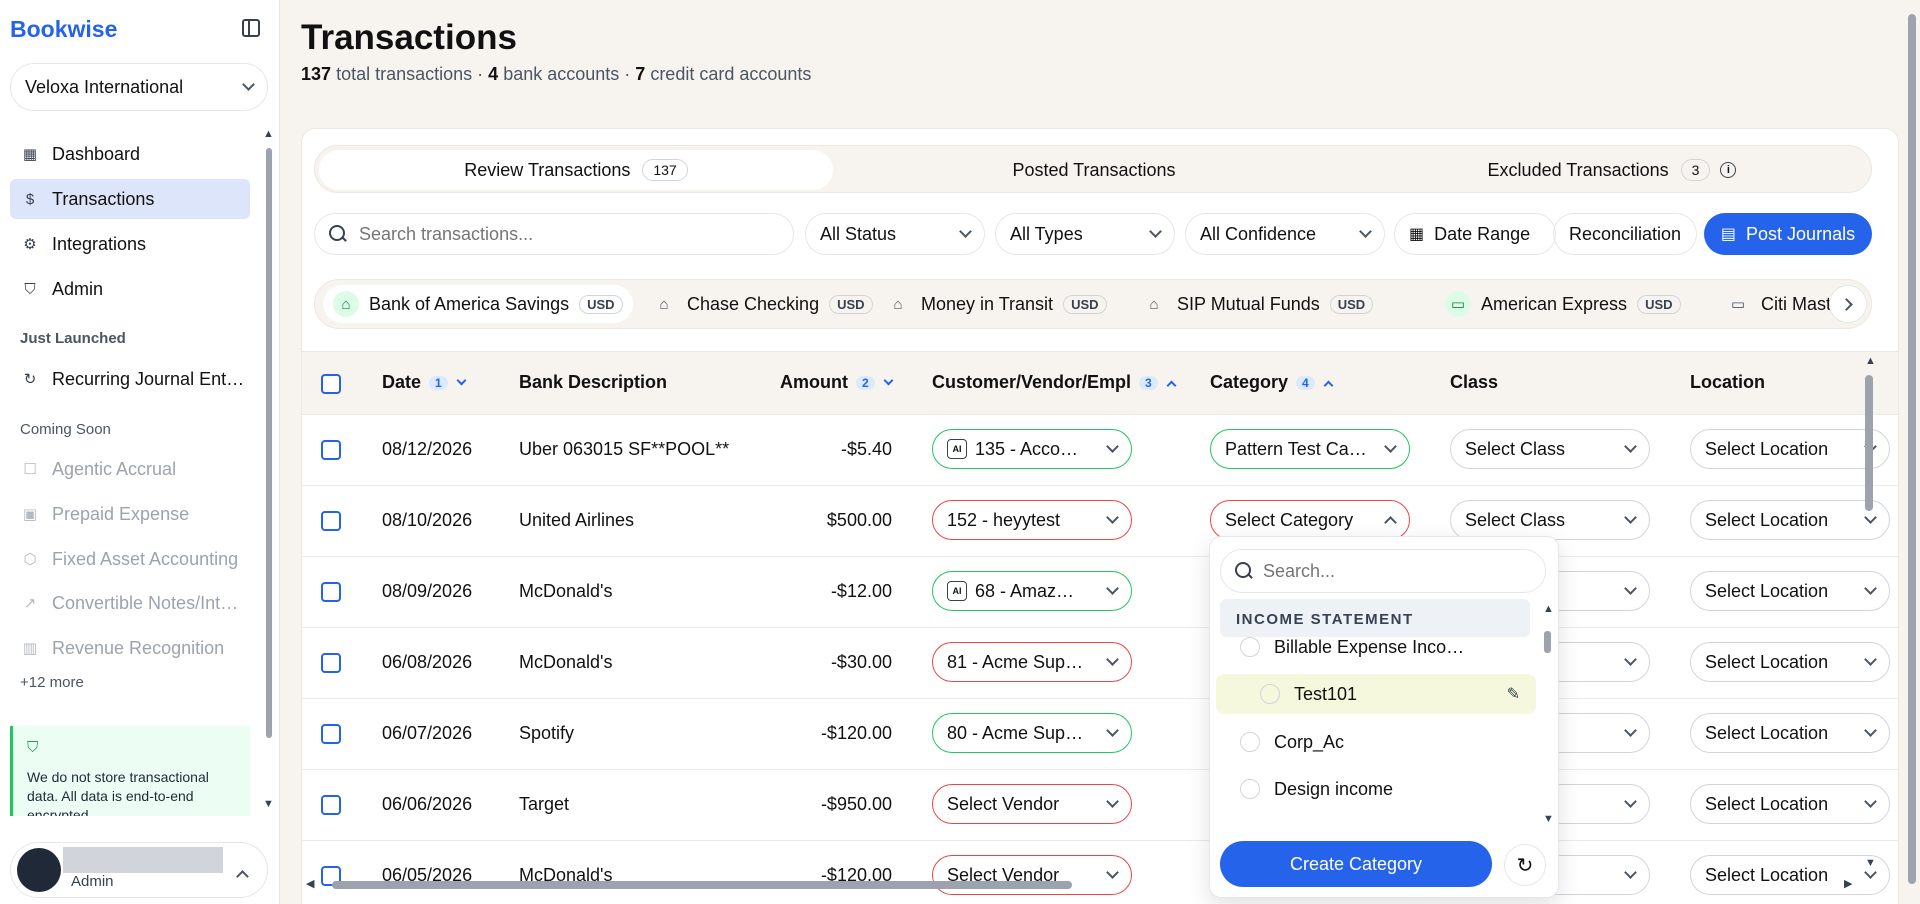 This screenshot has width=1920, height=904. What do you see at coordinates (130, 244) in the screenshot?
I see `sidebar-item-integrations: ⚙ Integrations` at bounding box center [130, 244].